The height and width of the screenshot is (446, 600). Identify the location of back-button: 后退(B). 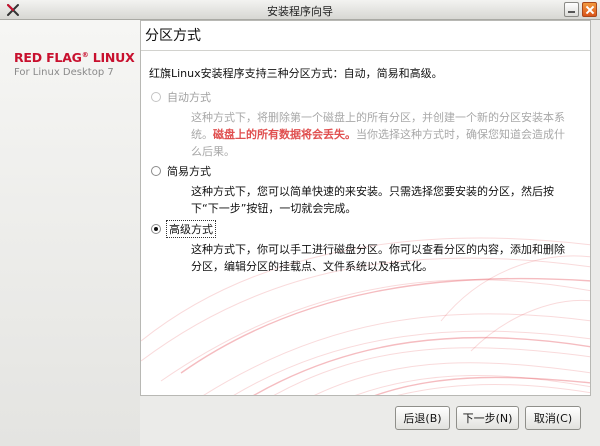
(422, 418).